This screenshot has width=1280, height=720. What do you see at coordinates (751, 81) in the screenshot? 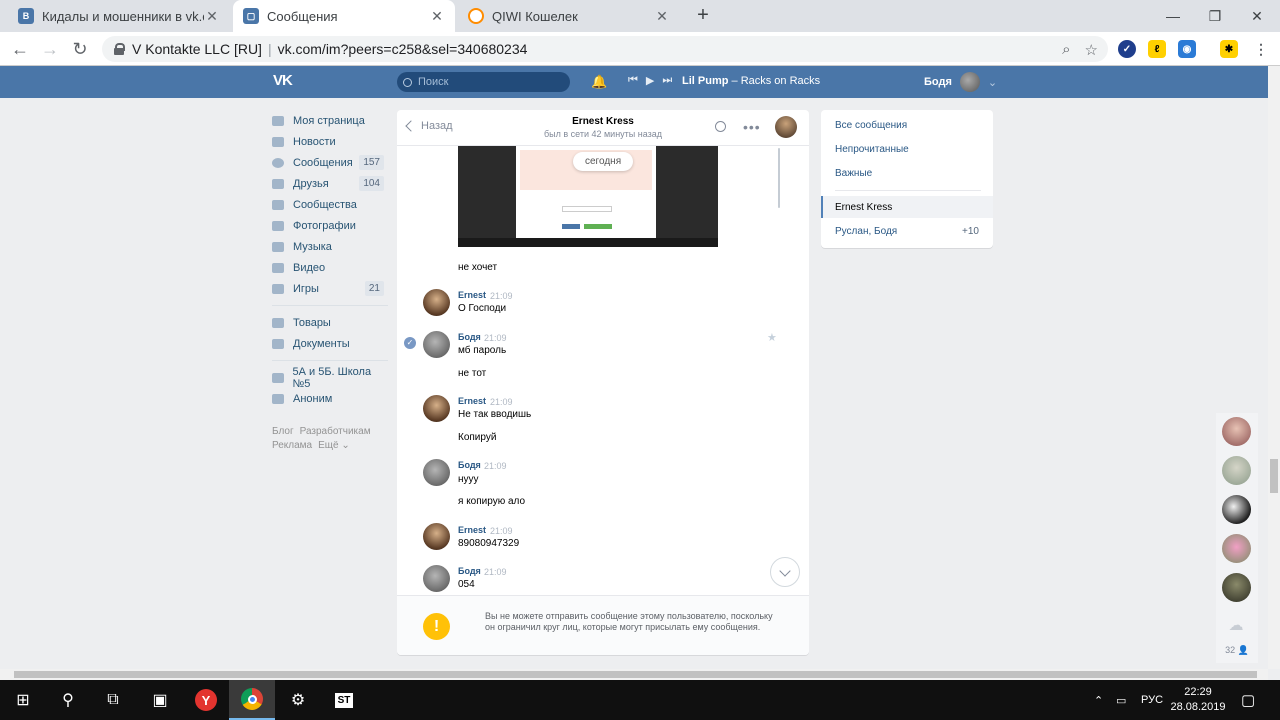
I see `current-track: Lil Pump – Racks on Racks` at bounding box center [751, 81].